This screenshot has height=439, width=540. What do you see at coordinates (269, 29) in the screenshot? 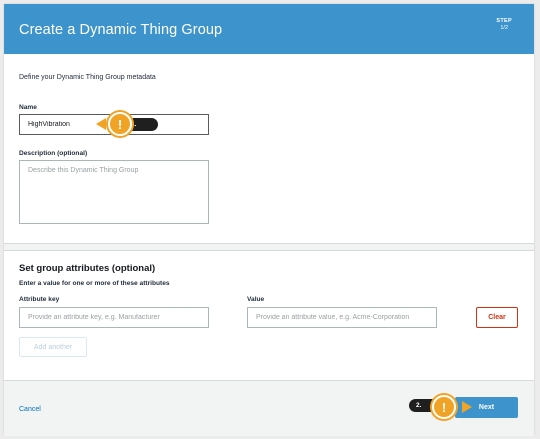
I see `wizard-header: Create a Dynamic Thing Group STEP 1/2` at bounding box center [269, 29].